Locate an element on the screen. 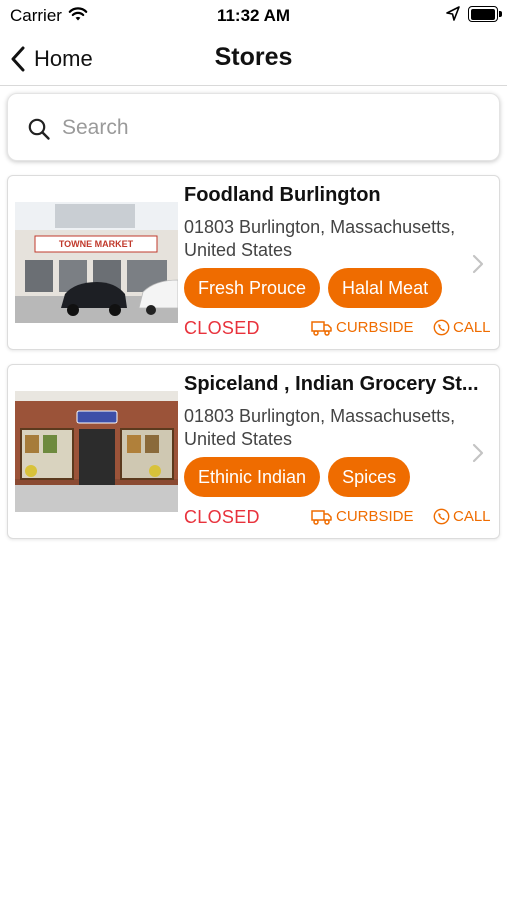 The width and height of the screenshot is (507, 900). battery-icon is located at coordinates (485, 14).